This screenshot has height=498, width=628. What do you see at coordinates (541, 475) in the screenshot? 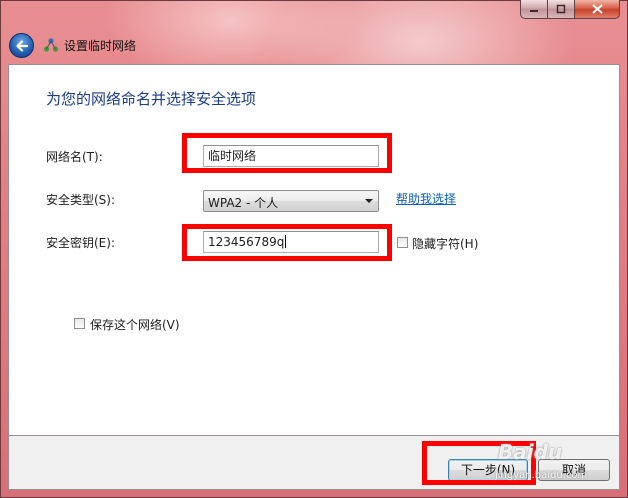
I see `watermark-url: jingyan.baidu.com` at bounding box center [541, 475].